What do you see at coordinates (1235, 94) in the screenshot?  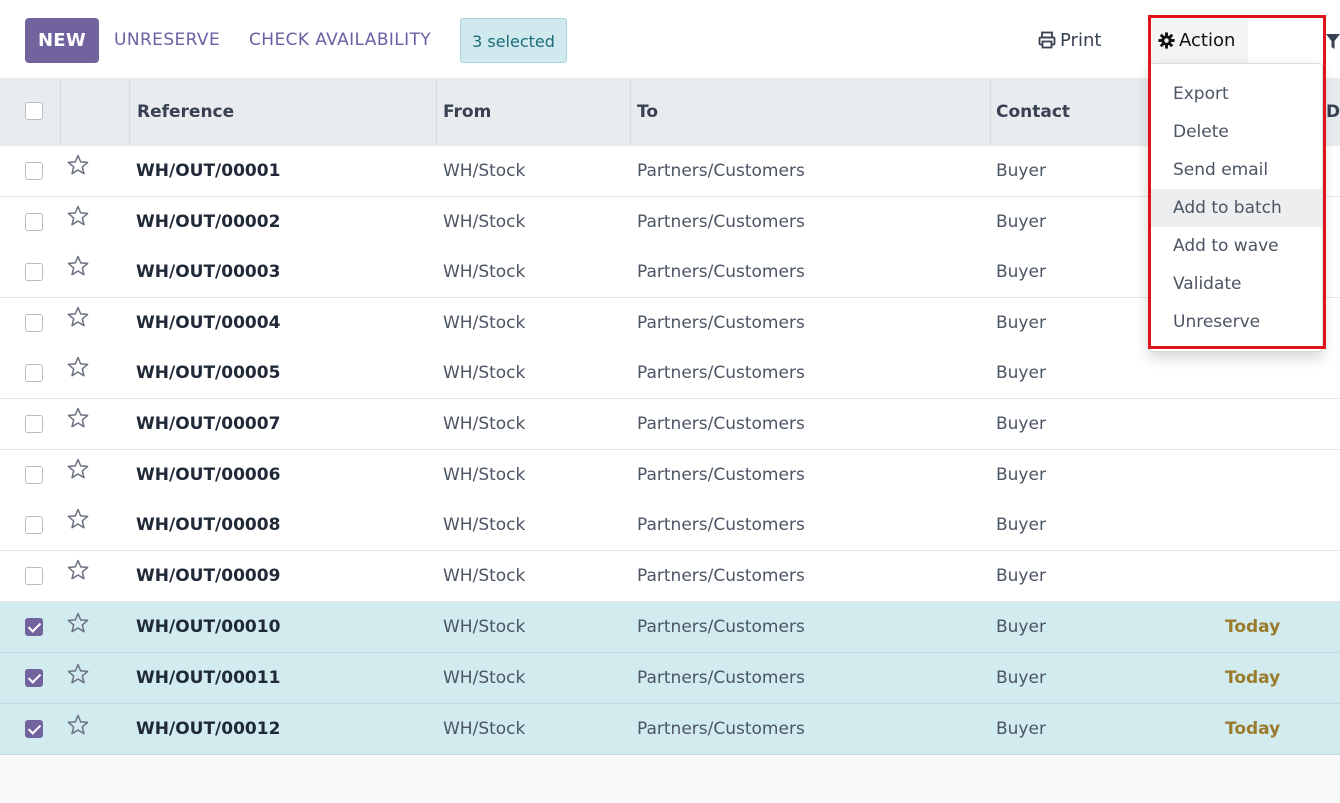 I see `menu-item-export: Export` at bounding box center [1235, 94].